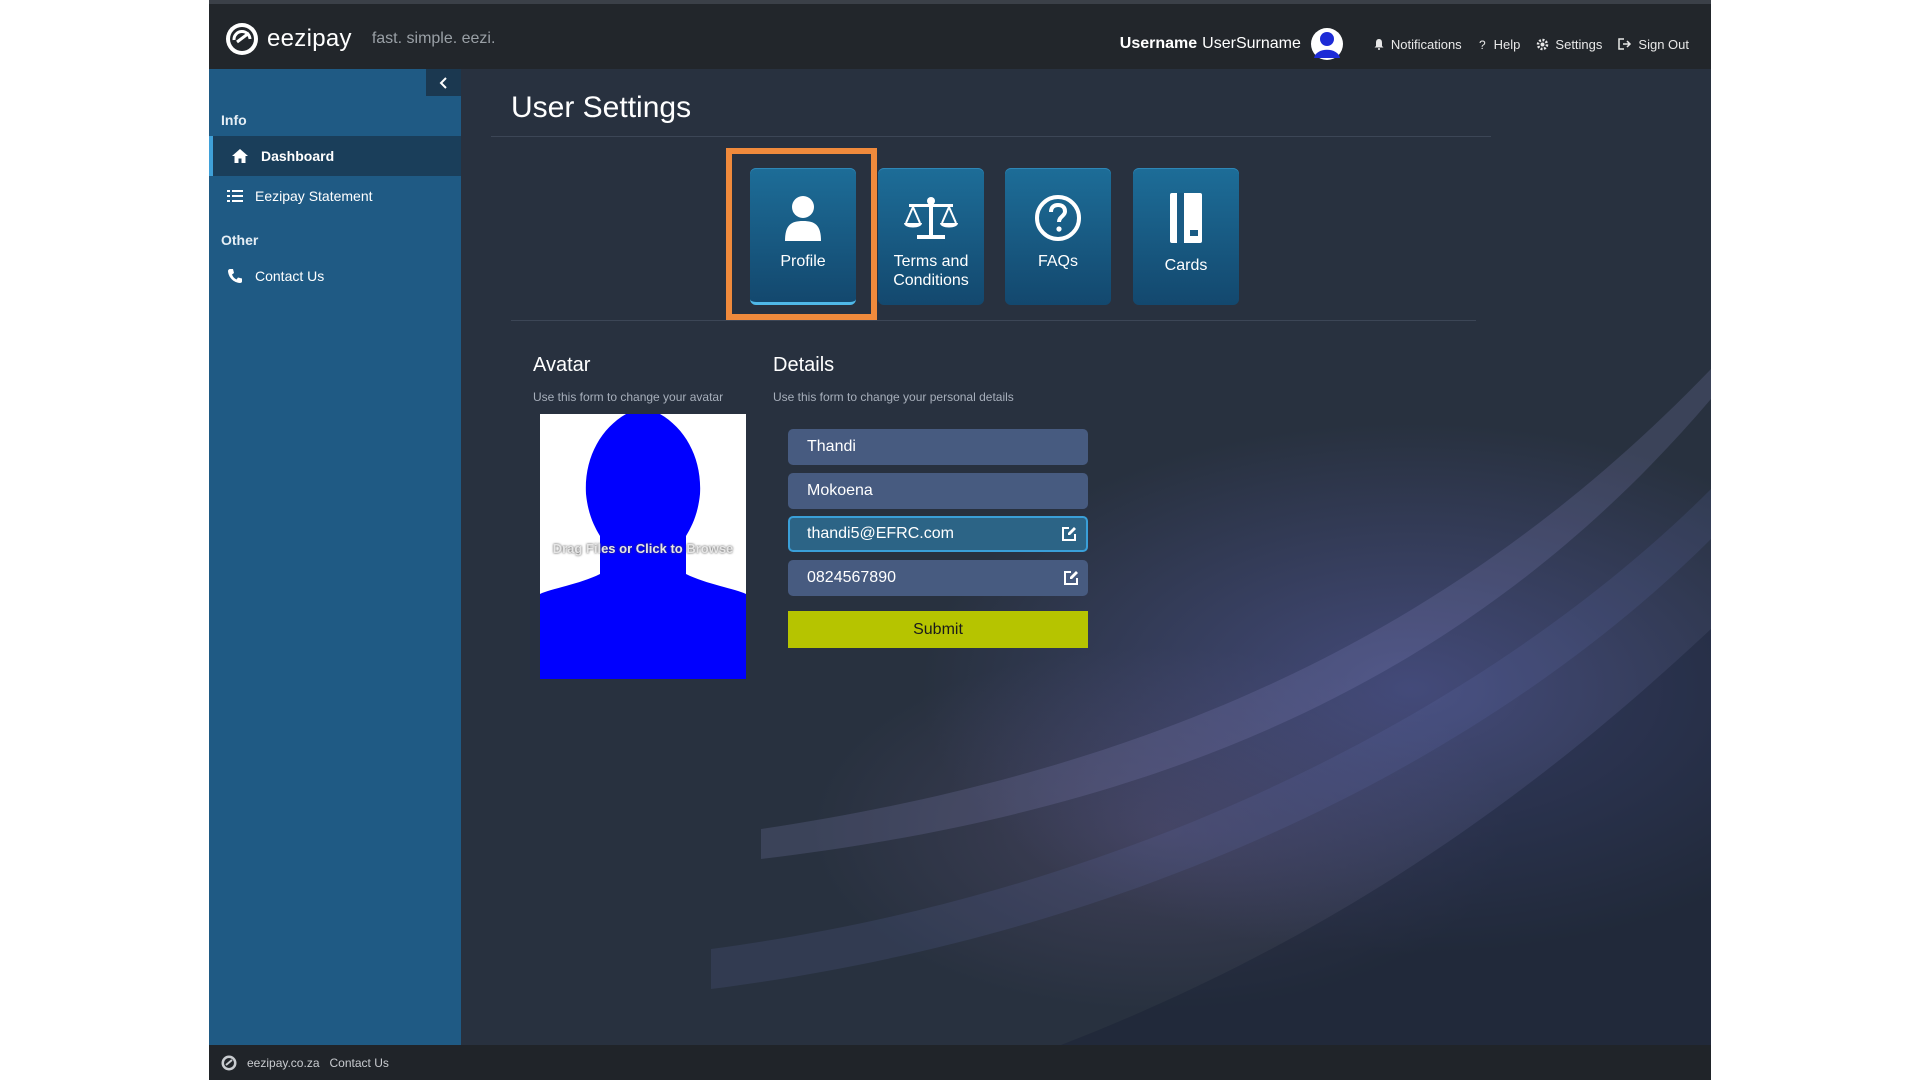  What do you see at coordinates (918, 491) in the screenshot?
I see `last-name-input` at bounding box center [918, 491].